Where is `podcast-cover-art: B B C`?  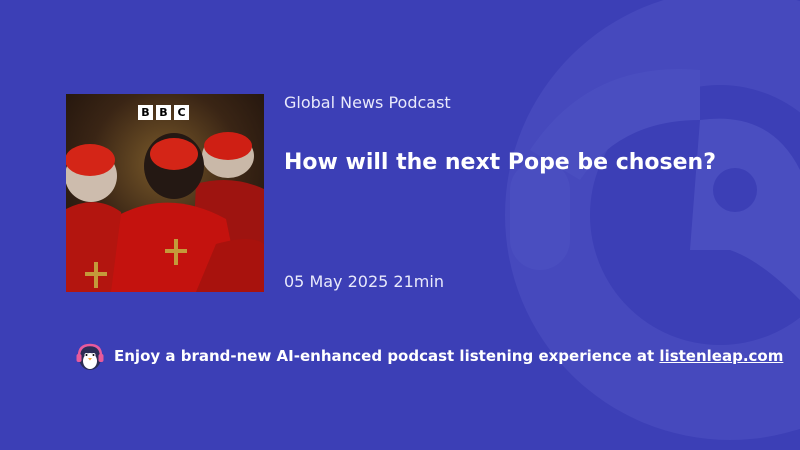 podcast-cover-art: B B C is located at coordinates (165, 193).